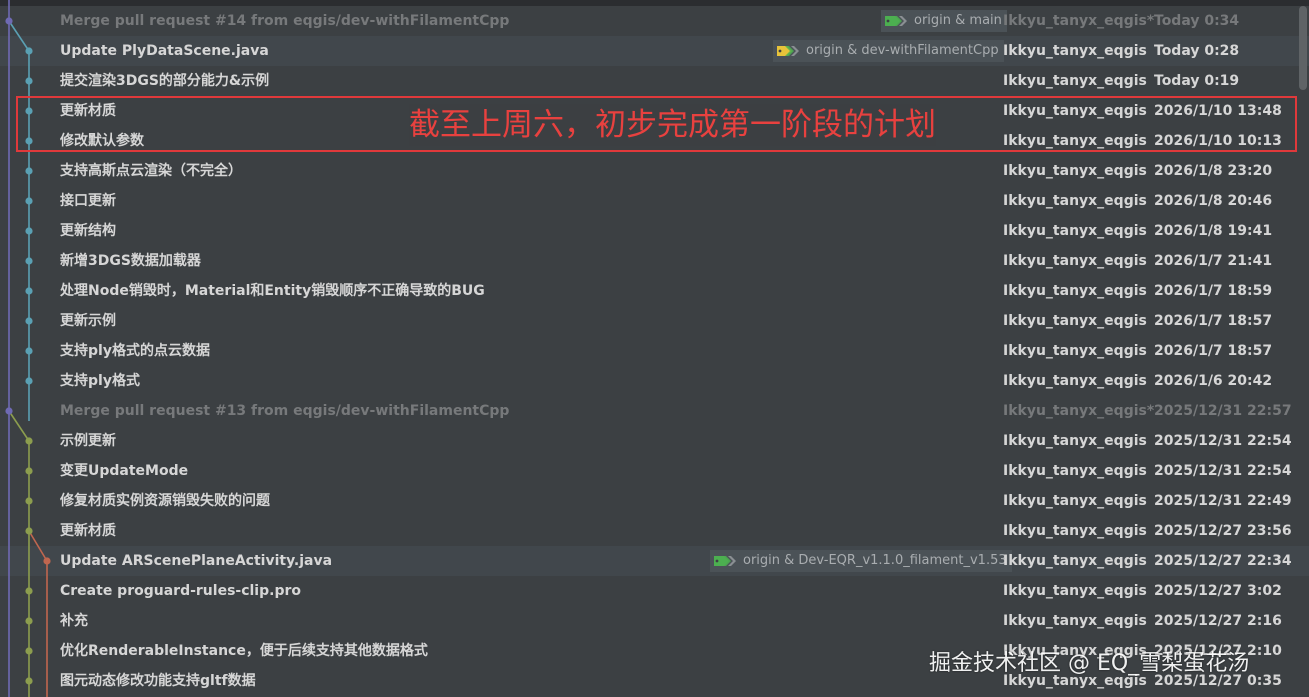 This screenshot has height=697, width=1309. I want to click on commit-row: 更新示例 Ikkyu_tanyx_eqgis 2026/1/7 18:57, so click(654, 321).